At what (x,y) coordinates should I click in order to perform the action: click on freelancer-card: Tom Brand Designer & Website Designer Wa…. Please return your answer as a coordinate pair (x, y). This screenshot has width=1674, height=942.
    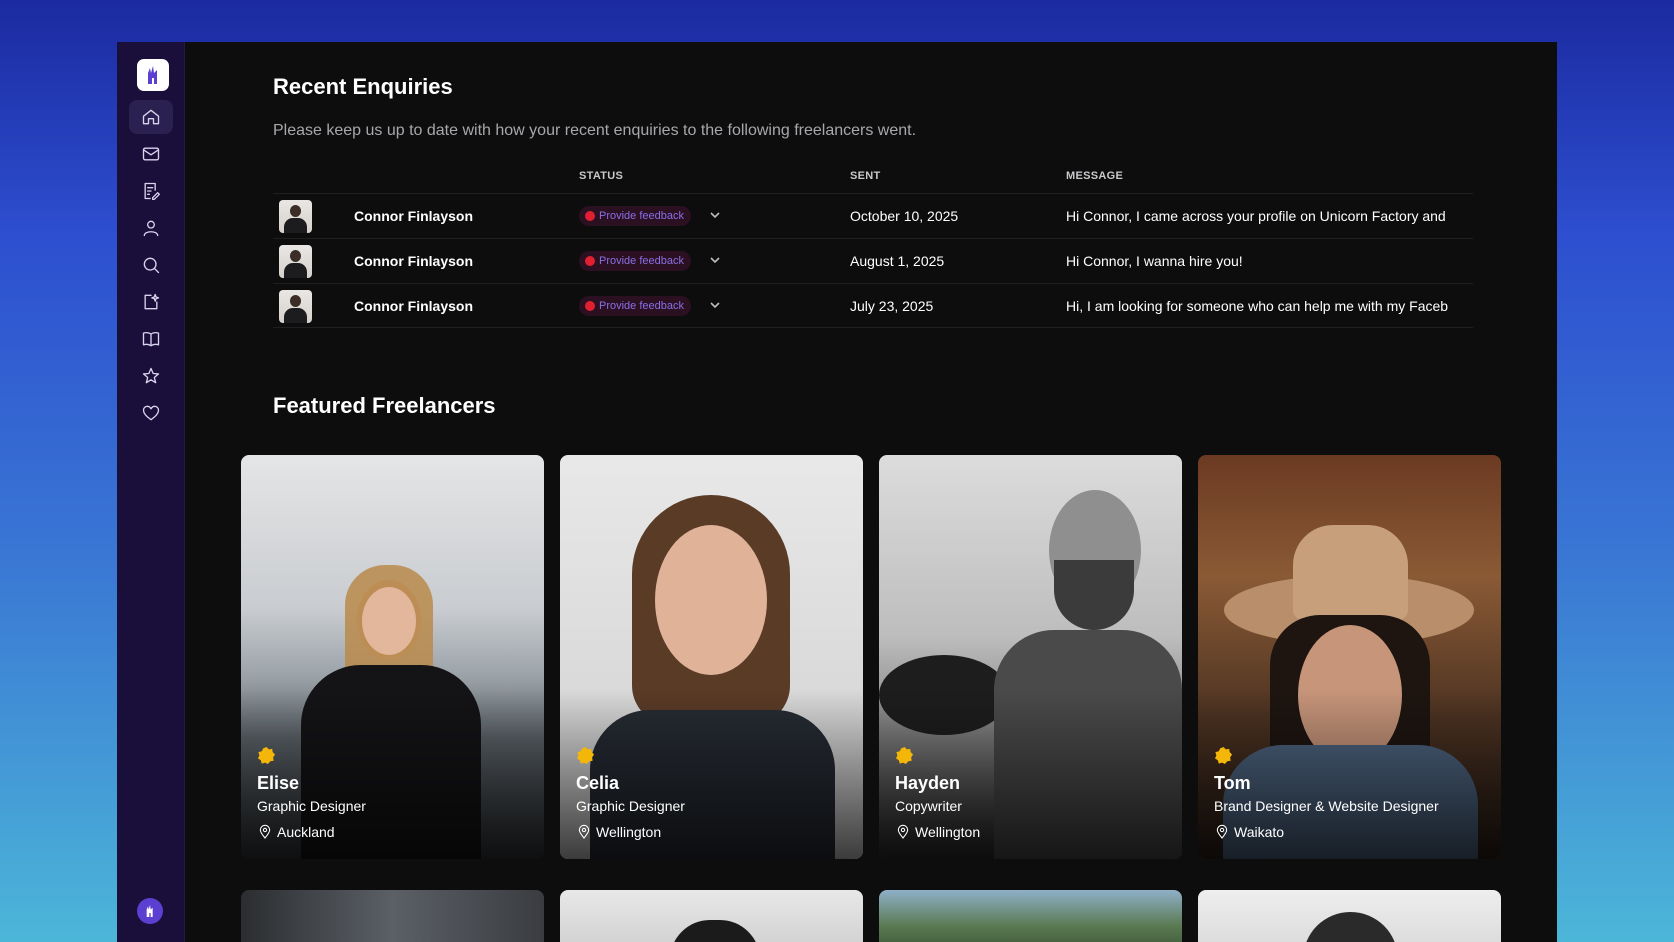
    Looking at the image, I should click on (1349, 657).